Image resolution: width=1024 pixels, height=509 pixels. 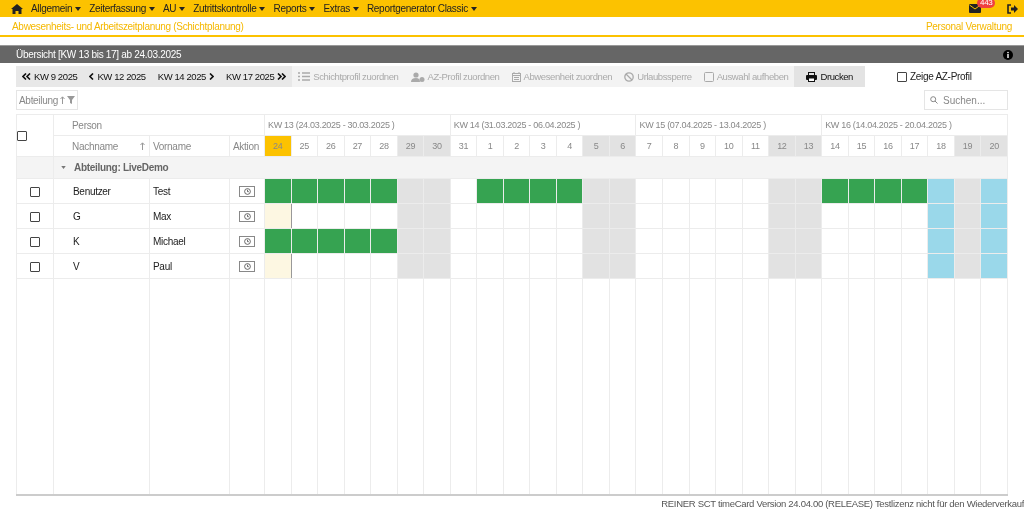 What do you see at coordinates (914, 146) in the screenshot?
I see `day-header: 17` at bounding box center [914, 146].